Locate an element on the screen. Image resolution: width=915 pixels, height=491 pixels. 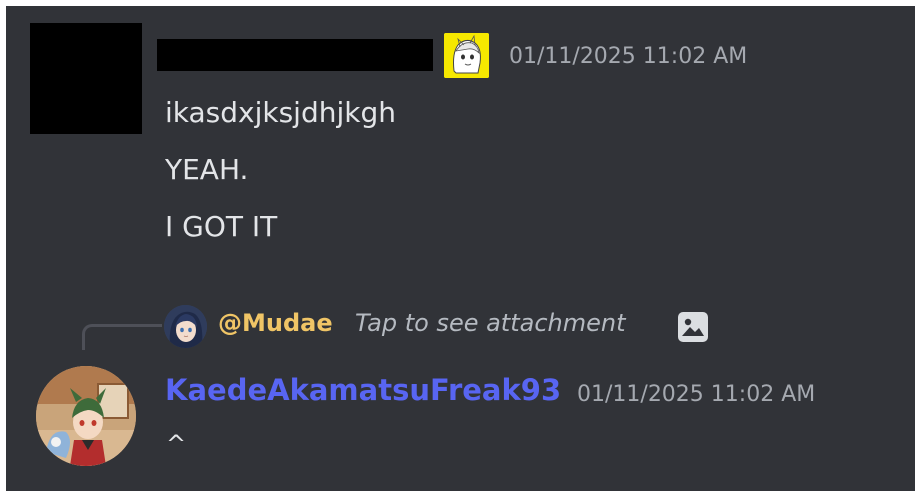
reply-spine is located at coordinates (122, 337).